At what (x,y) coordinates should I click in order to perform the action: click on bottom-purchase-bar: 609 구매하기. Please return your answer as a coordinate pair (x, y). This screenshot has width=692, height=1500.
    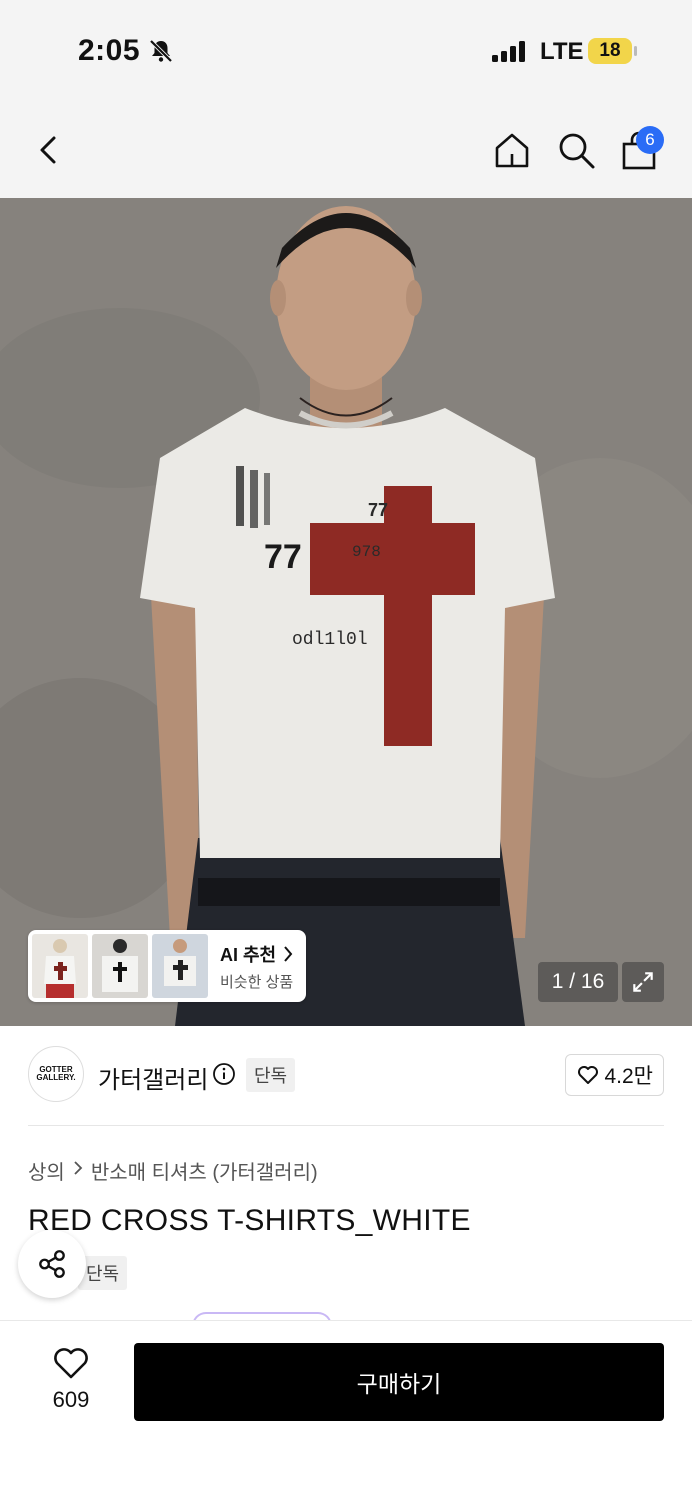
    Looking at the image, I should click on (346, 1410).